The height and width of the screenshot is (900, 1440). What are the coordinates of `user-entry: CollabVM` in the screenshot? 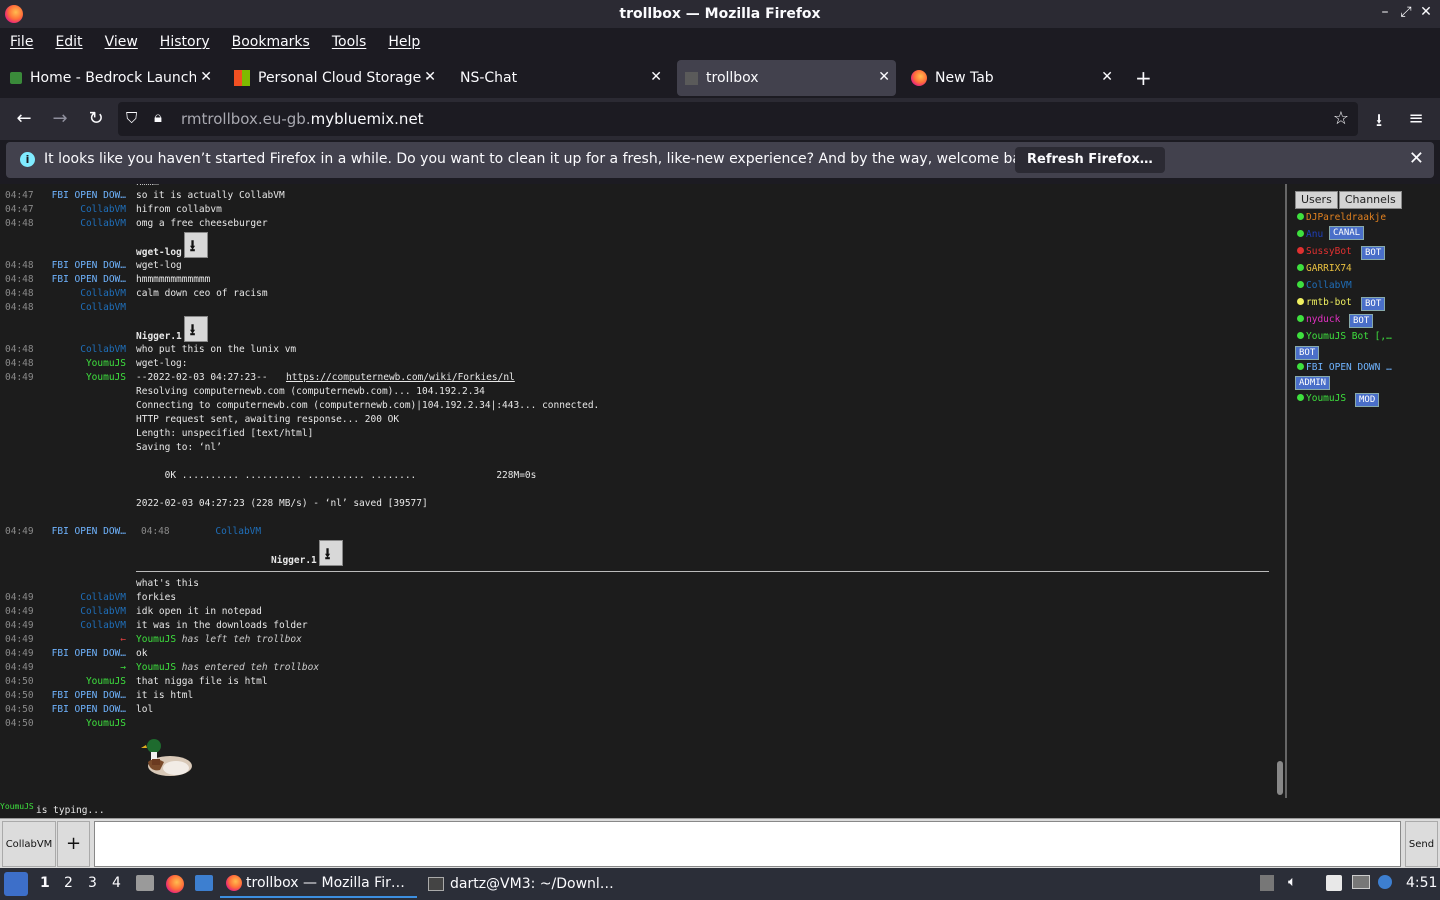 It's located at (1324, 286).